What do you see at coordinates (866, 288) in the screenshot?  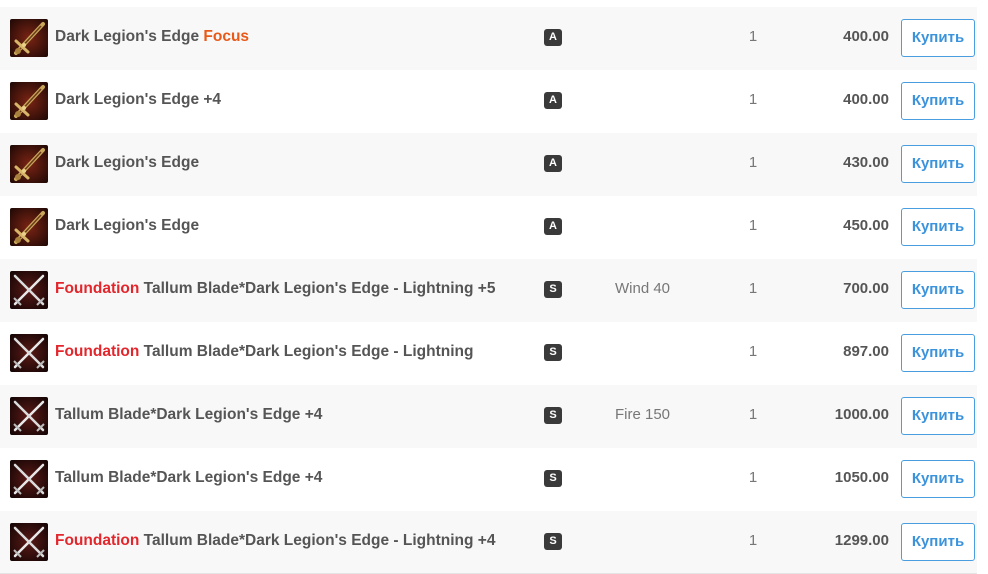 I see `item-price: 700.00` at bounding box center [866, 288].